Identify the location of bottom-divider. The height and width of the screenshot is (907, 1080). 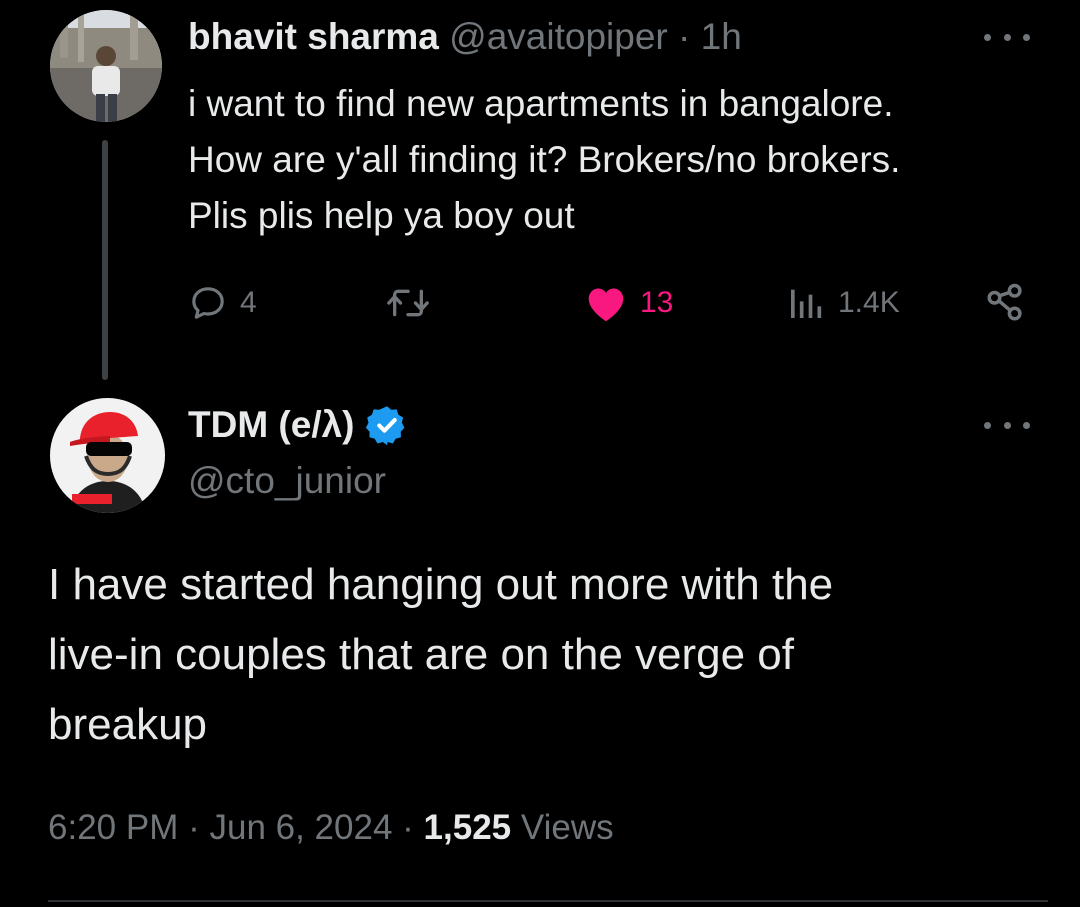
(548, 901).